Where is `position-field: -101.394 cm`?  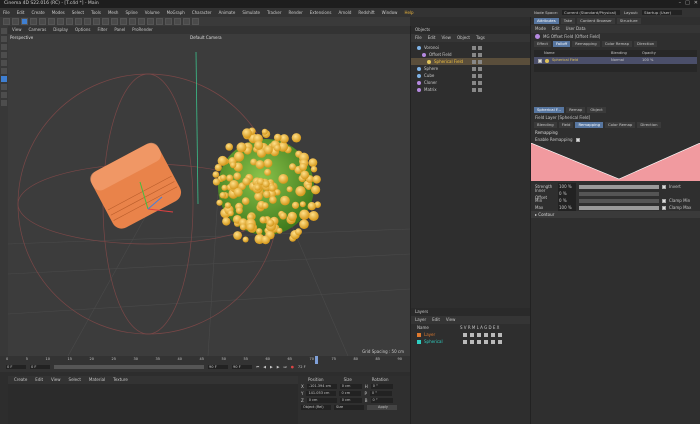
position-field: -101.394 cm is located at coordinates (321, 386).